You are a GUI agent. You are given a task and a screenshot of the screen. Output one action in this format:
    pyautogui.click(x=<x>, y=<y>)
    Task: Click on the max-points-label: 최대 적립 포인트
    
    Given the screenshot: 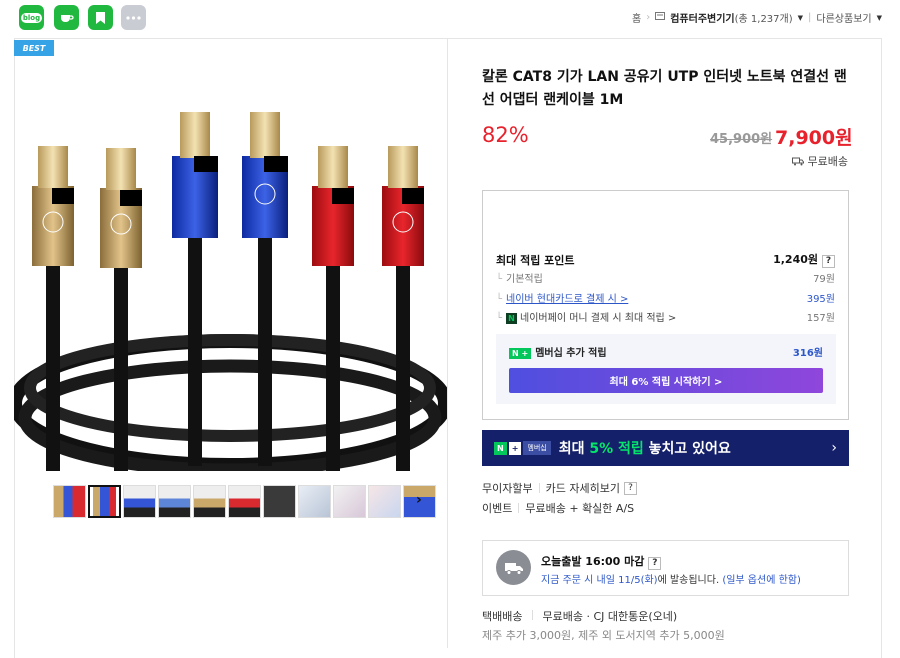 What is the action you would take?
    pyautogui.click(x=535, y=260)
    